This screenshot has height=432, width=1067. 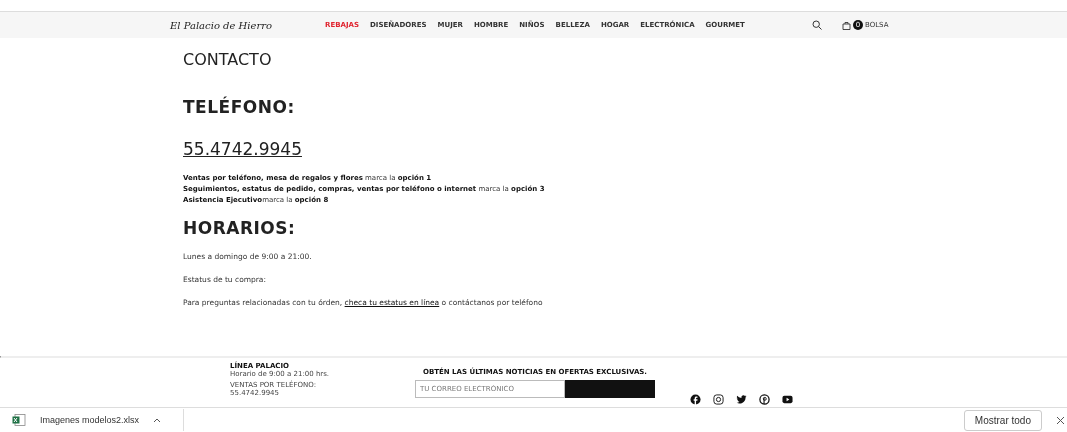 I want to click on shopping-bag-icon, so click(x=846, y=25).